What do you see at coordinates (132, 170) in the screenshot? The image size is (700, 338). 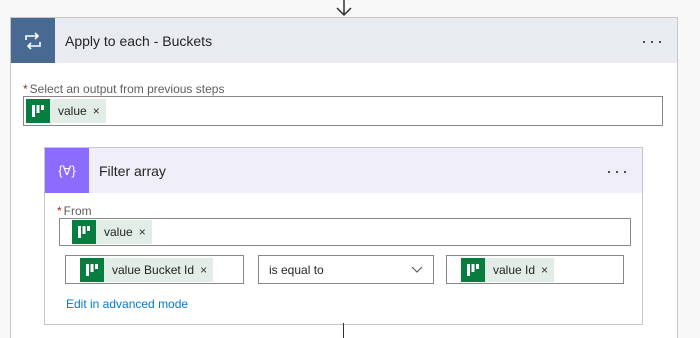 I see `filter-array-title: Filter array` at bounding box center [132, 170].